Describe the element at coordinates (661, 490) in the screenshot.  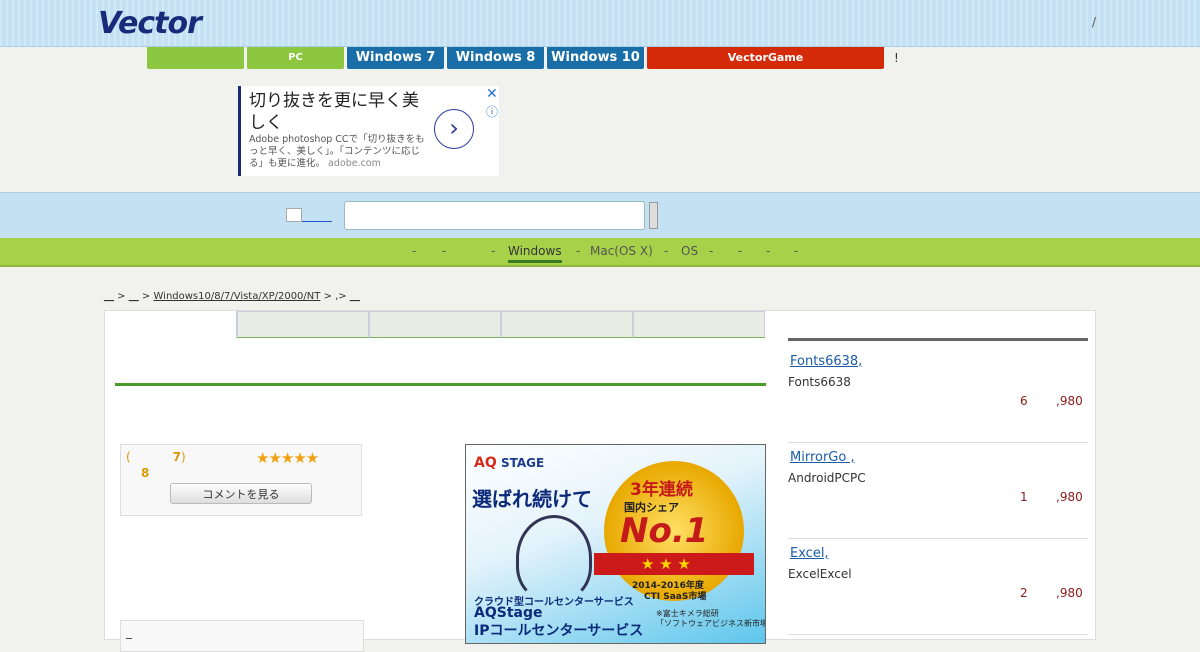
I see `badge-top: 3年連続` at that location.